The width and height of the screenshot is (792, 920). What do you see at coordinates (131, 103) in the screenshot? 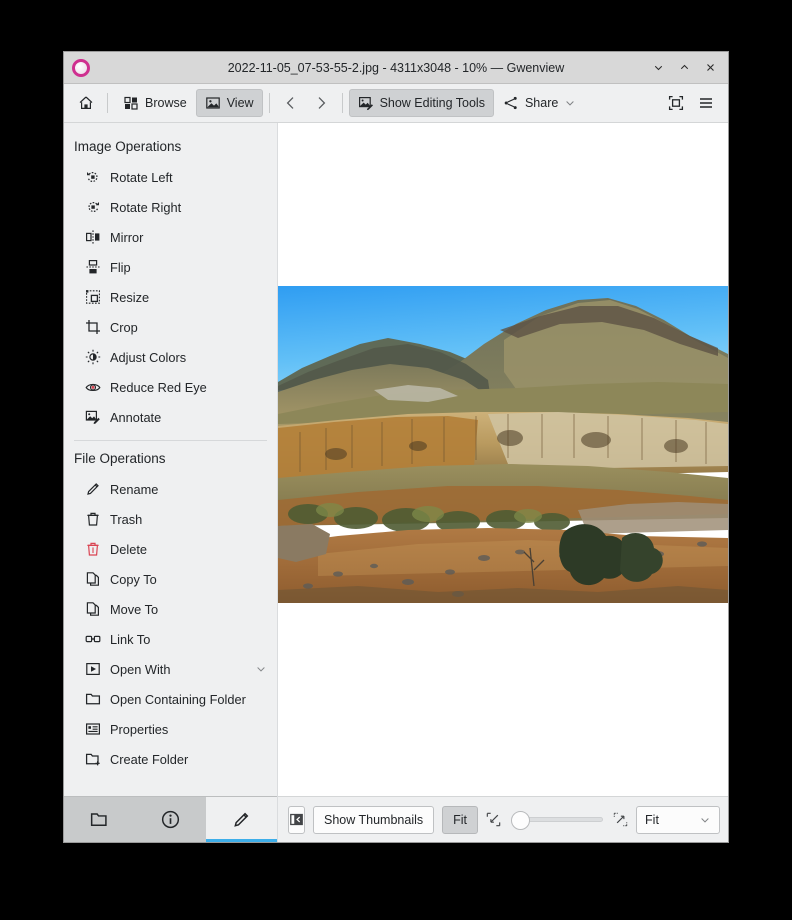
I see `grid-icon` at bounding box center [131, 103].